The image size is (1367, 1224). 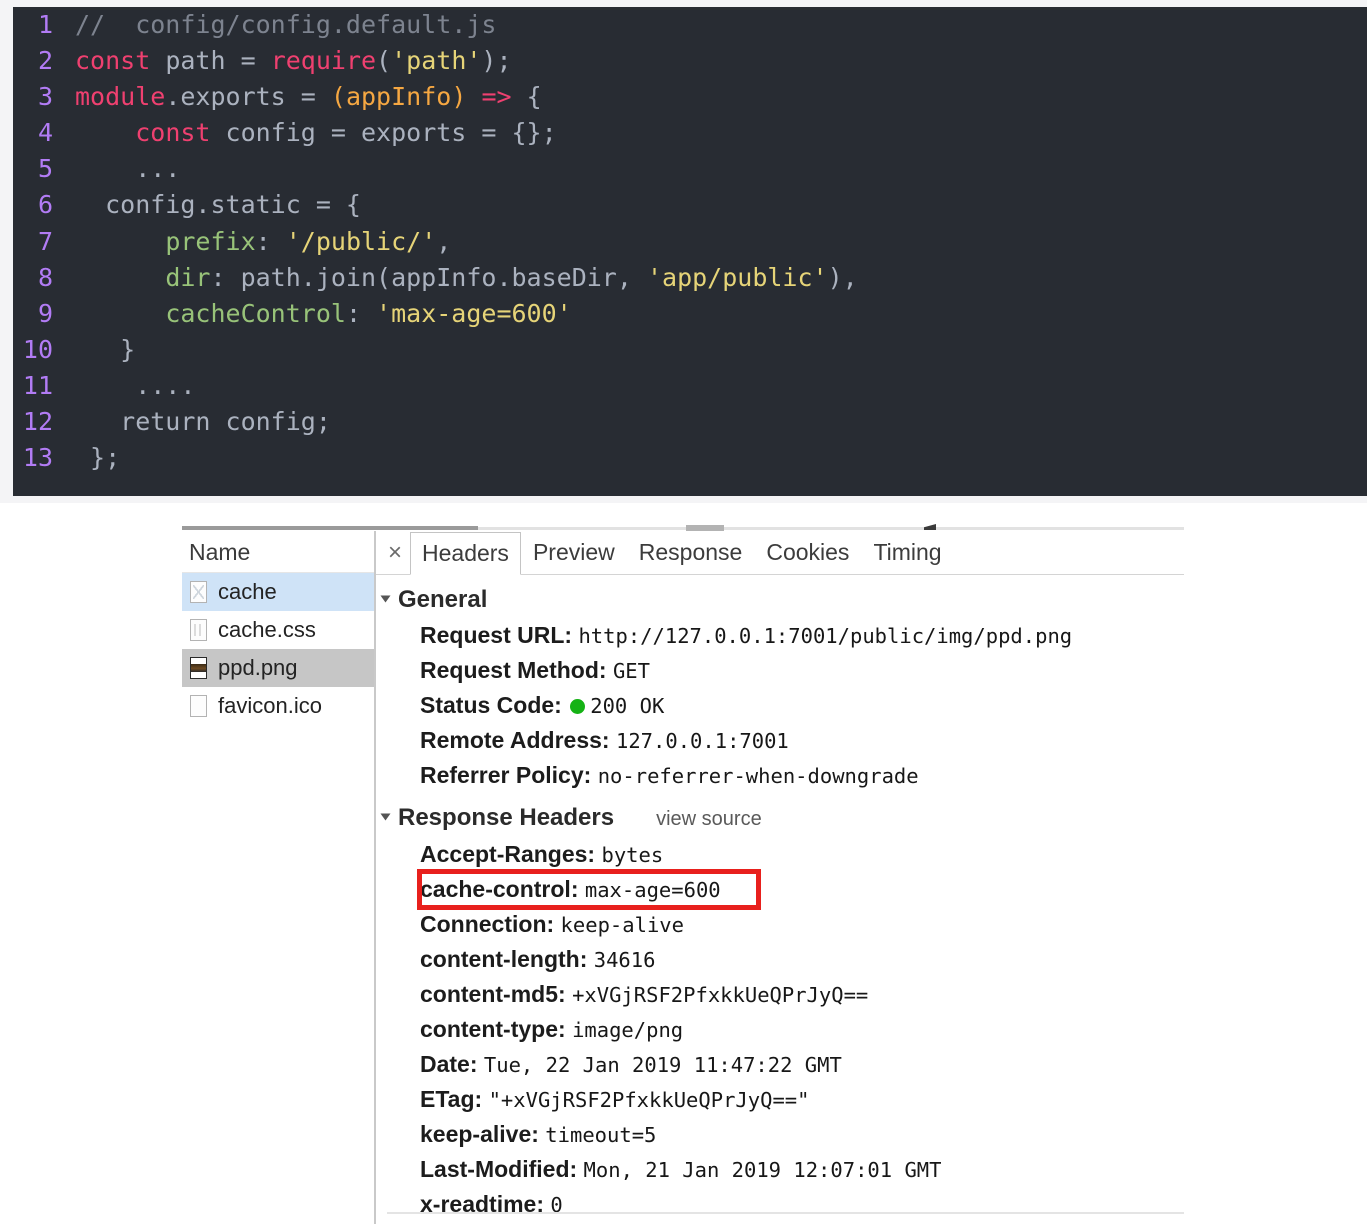 What do you see at coordinates (493, 994) in the screenshot?
I see `header-key: content-md5:` at bounding box center [493, 994].